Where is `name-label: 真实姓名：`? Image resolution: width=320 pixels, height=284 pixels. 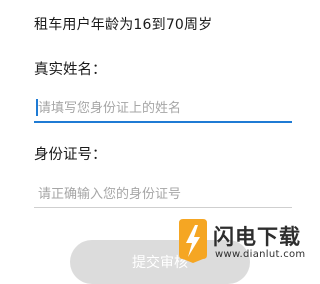
name-label: 真实姓名： is located at coordinates (70, 70).